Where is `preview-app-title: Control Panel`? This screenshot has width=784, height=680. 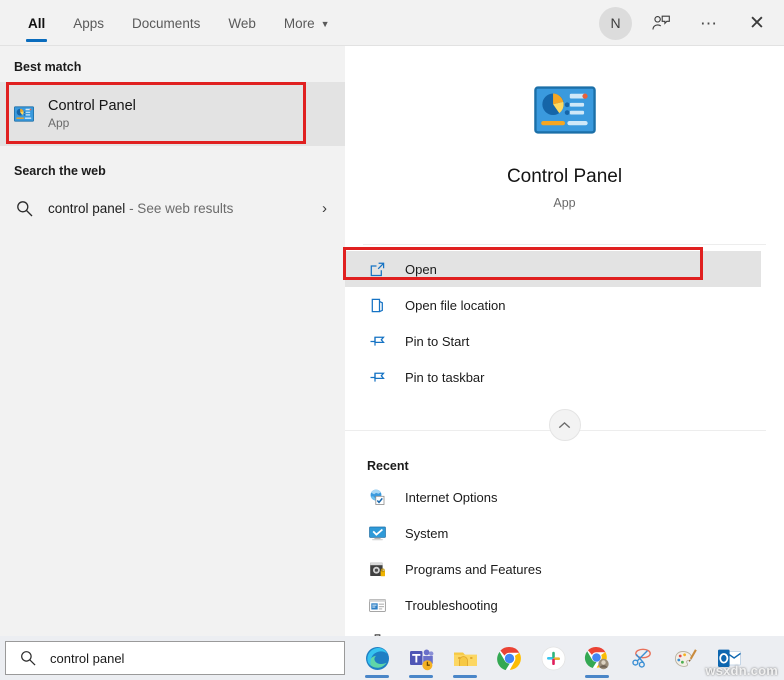
preview-app-title: Control Panel is located at coordinates (564, 176).